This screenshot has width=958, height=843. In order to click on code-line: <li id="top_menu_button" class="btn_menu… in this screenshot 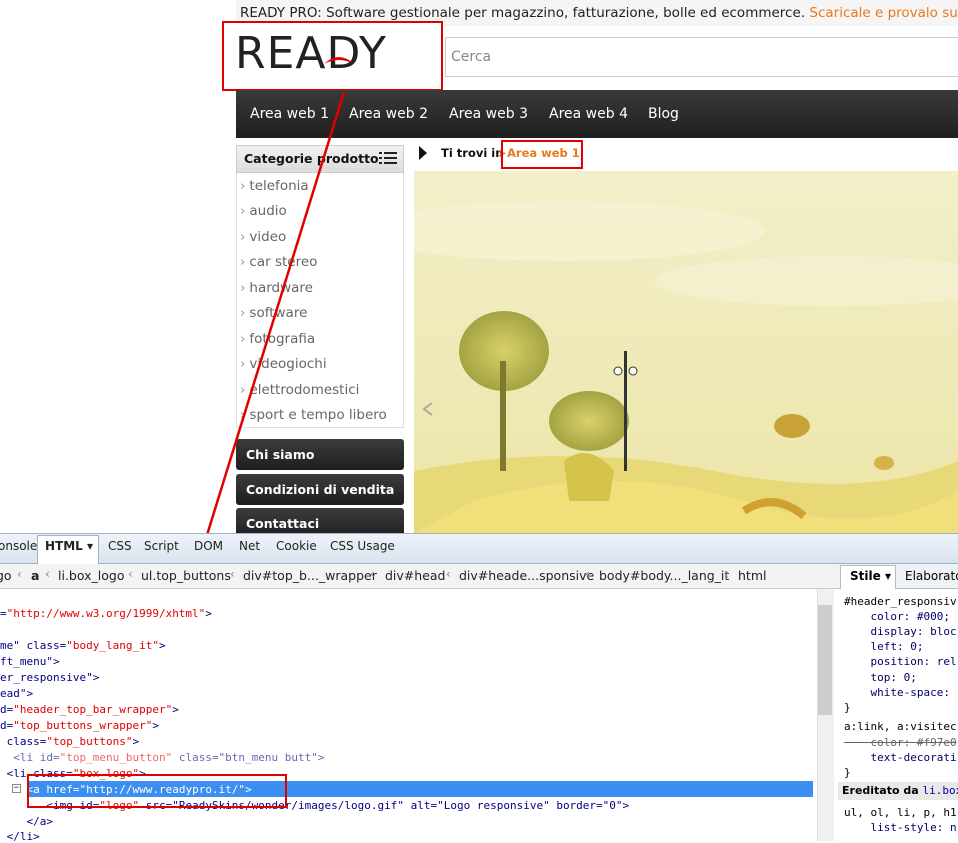, I will do `click(162, 757)`.